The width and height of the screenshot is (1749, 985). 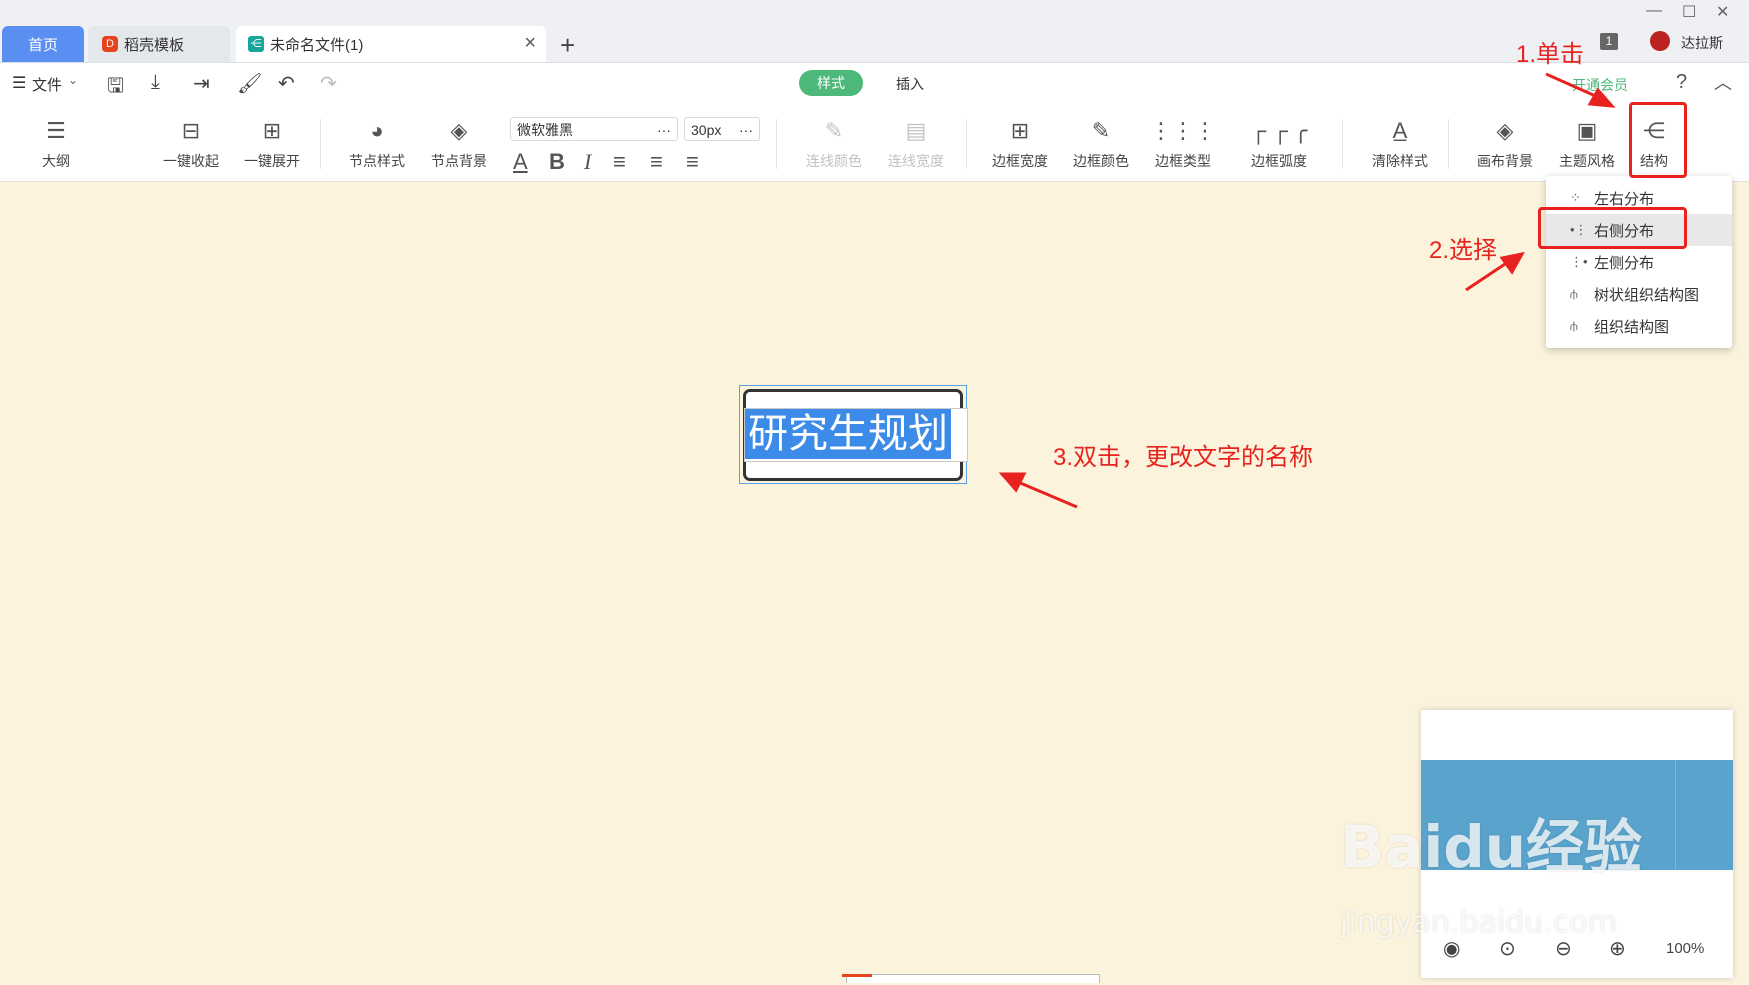 I want to click on arrow-step2-head, so click(x=1512, y=263).